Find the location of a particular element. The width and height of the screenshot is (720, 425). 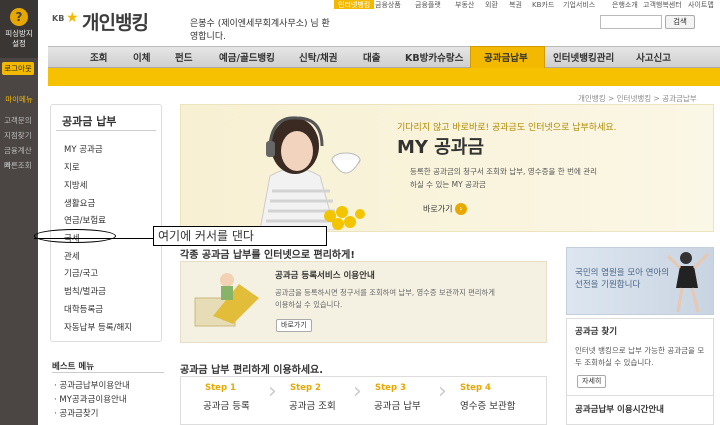

kb-star-icon: ★ is located at coordinates (72, 18).